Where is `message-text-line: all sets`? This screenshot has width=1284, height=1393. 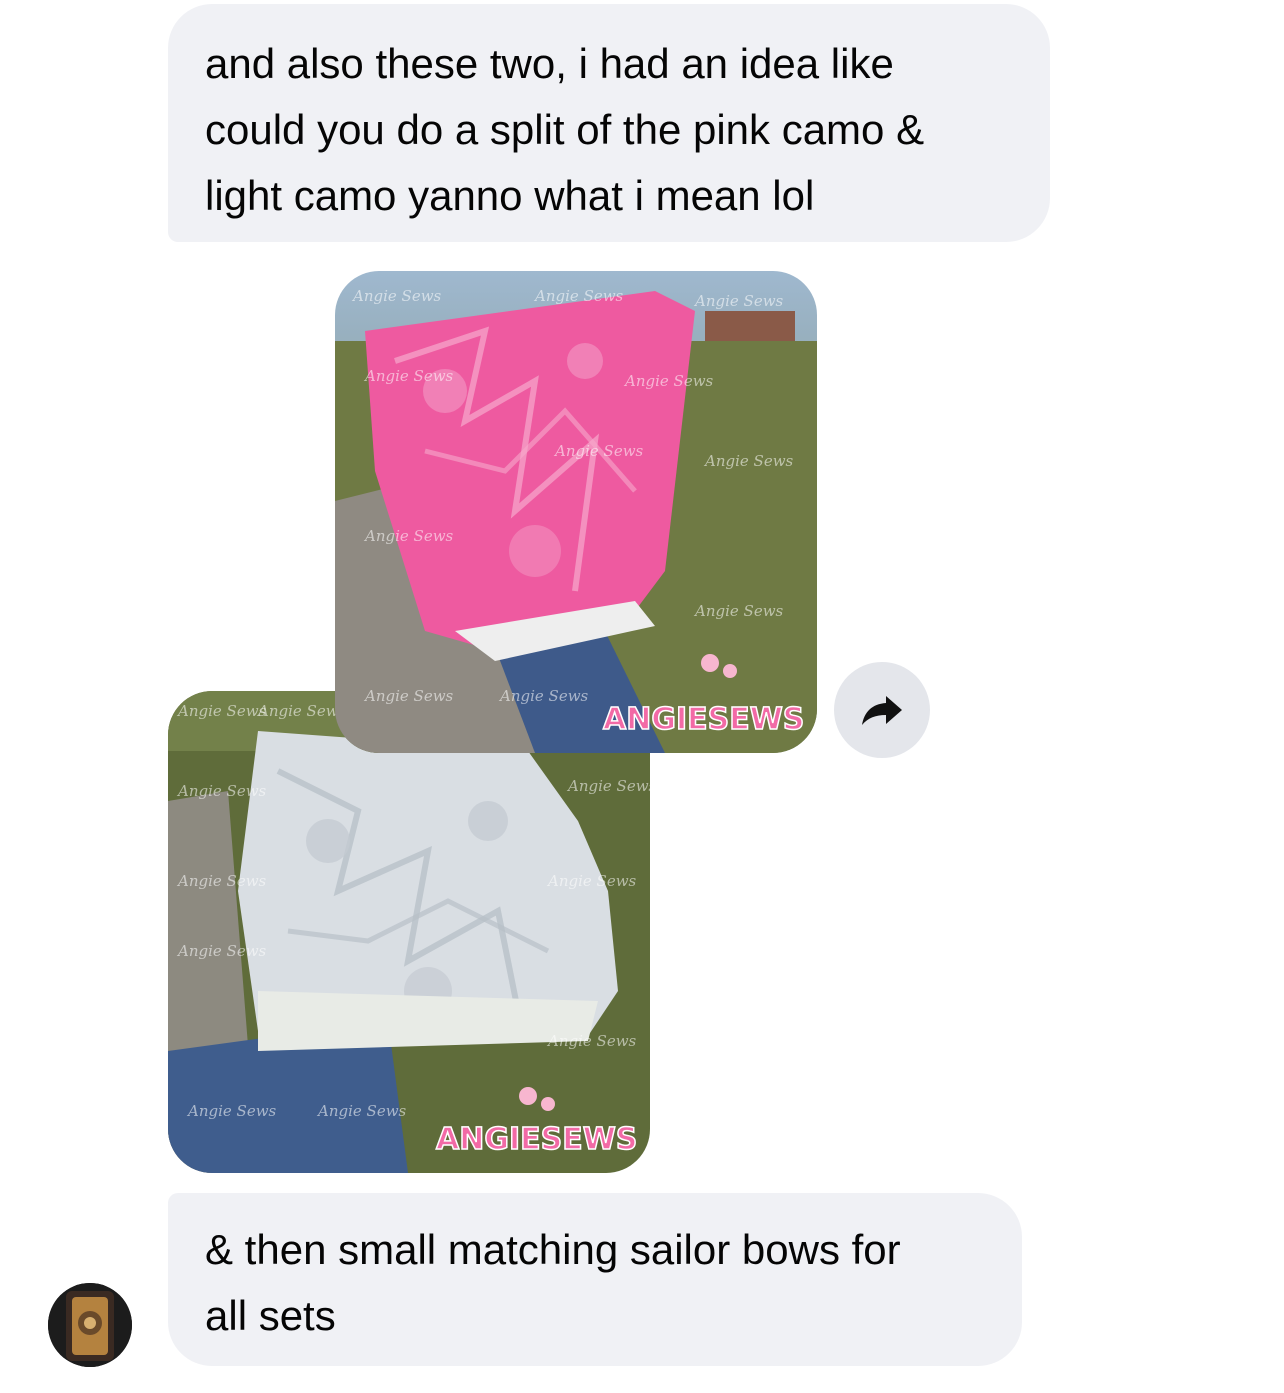 message-text-line: all sets is located at coordinates (270, 1315).